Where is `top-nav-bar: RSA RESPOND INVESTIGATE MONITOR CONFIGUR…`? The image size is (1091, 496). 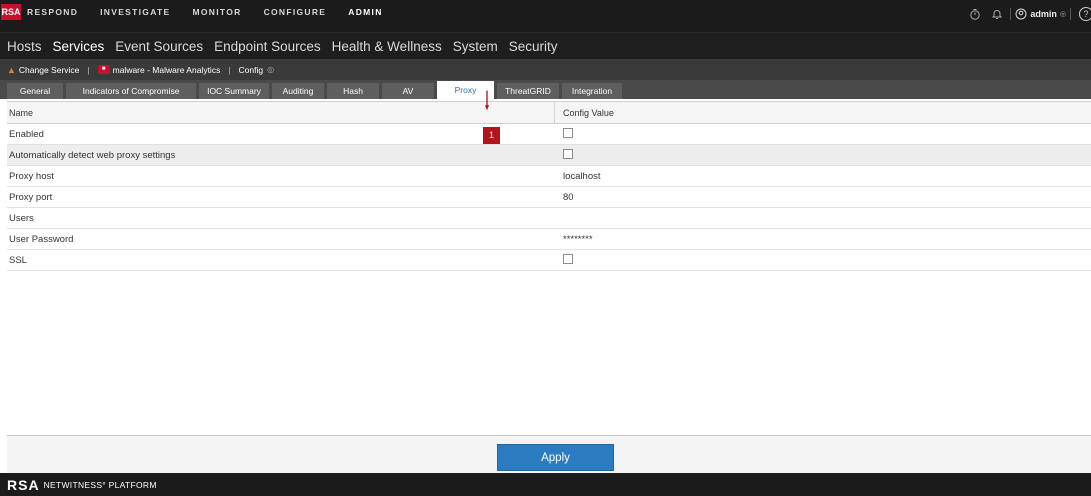 top-nav-bar: RSA RESPOND INVESTIGATE MONITOR CONFIGUR… is located at coordinates (545, 20).